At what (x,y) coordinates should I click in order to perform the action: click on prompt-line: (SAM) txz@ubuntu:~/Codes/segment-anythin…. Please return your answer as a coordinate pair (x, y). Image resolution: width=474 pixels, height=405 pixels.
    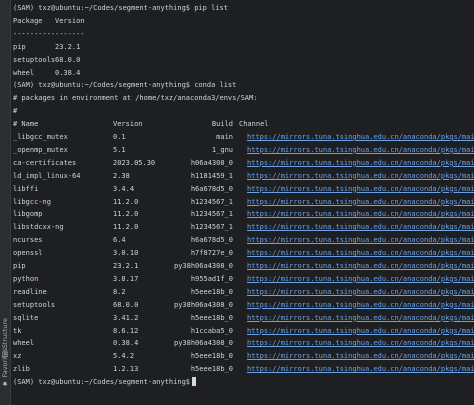
    Looking at the image, I should click on (241, 382).